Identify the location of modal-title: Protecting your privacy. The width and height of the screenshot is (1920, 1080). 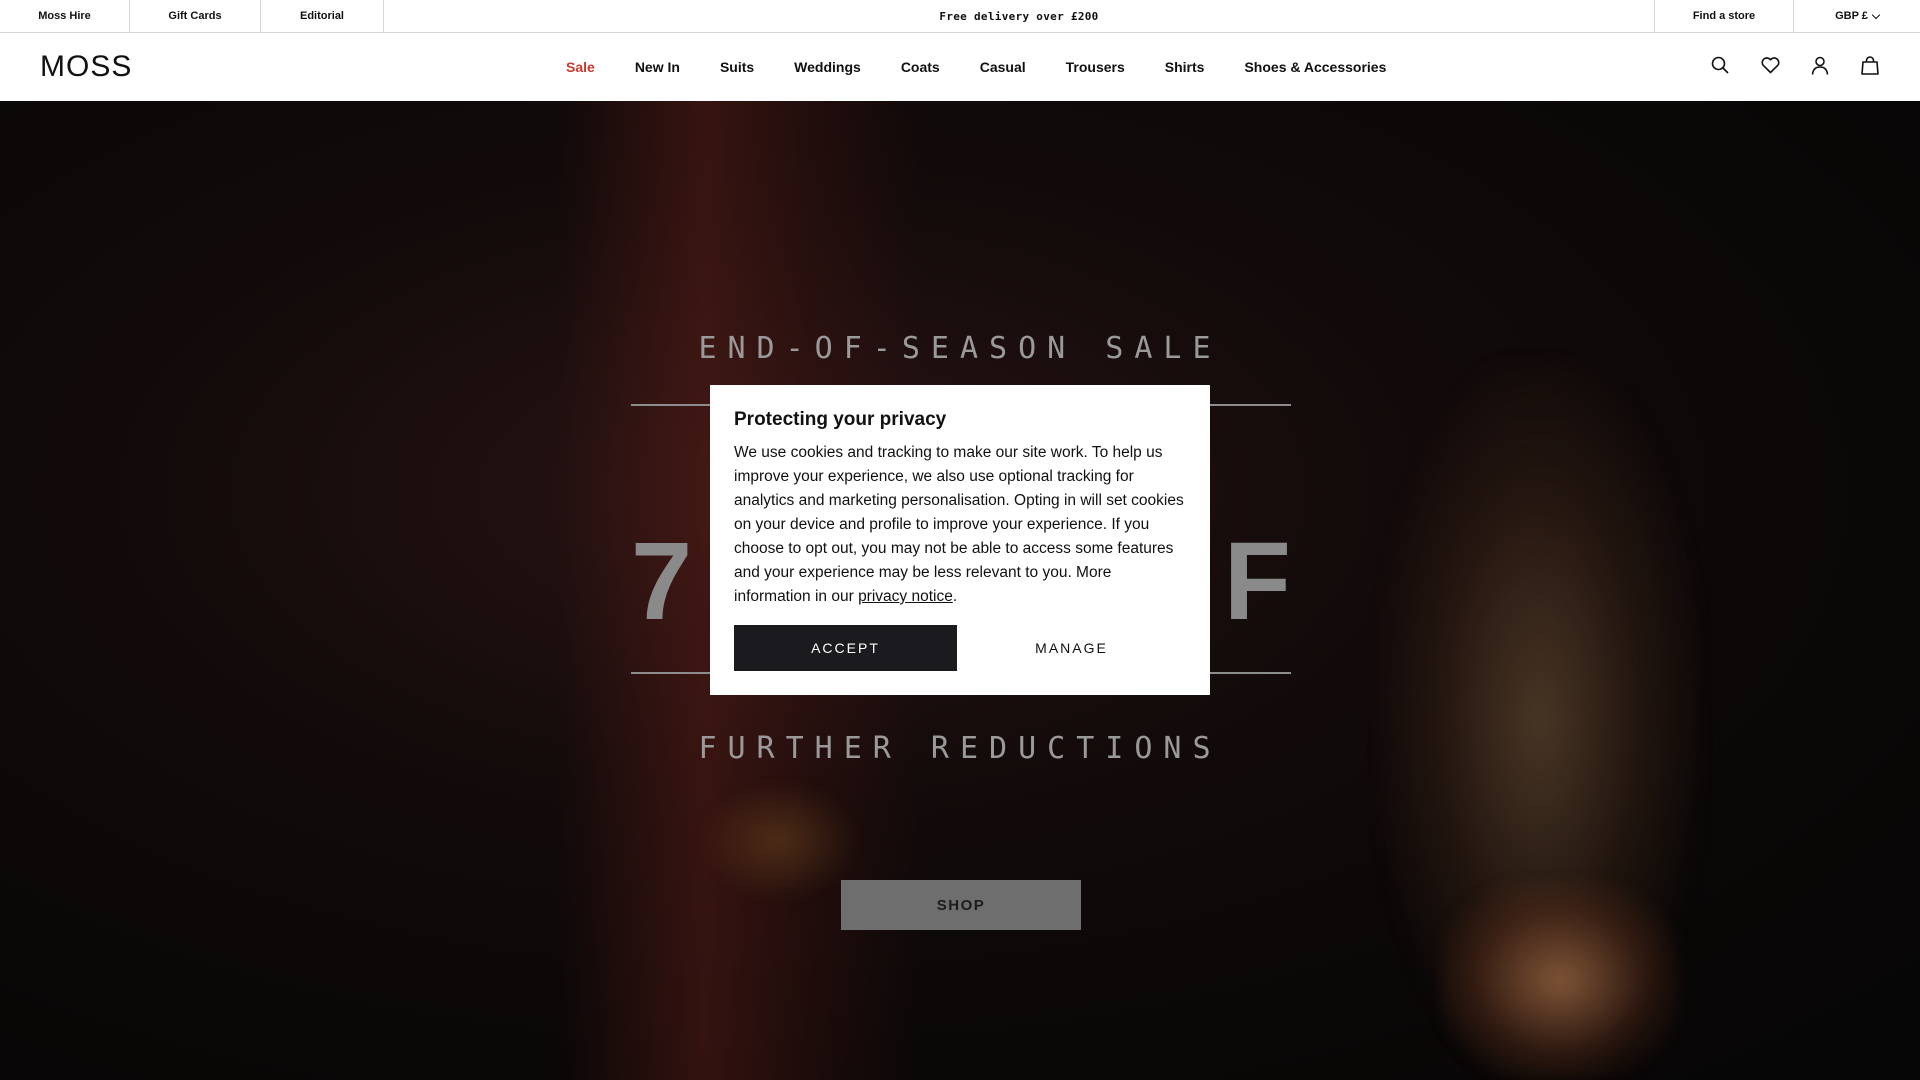
(840, 419).